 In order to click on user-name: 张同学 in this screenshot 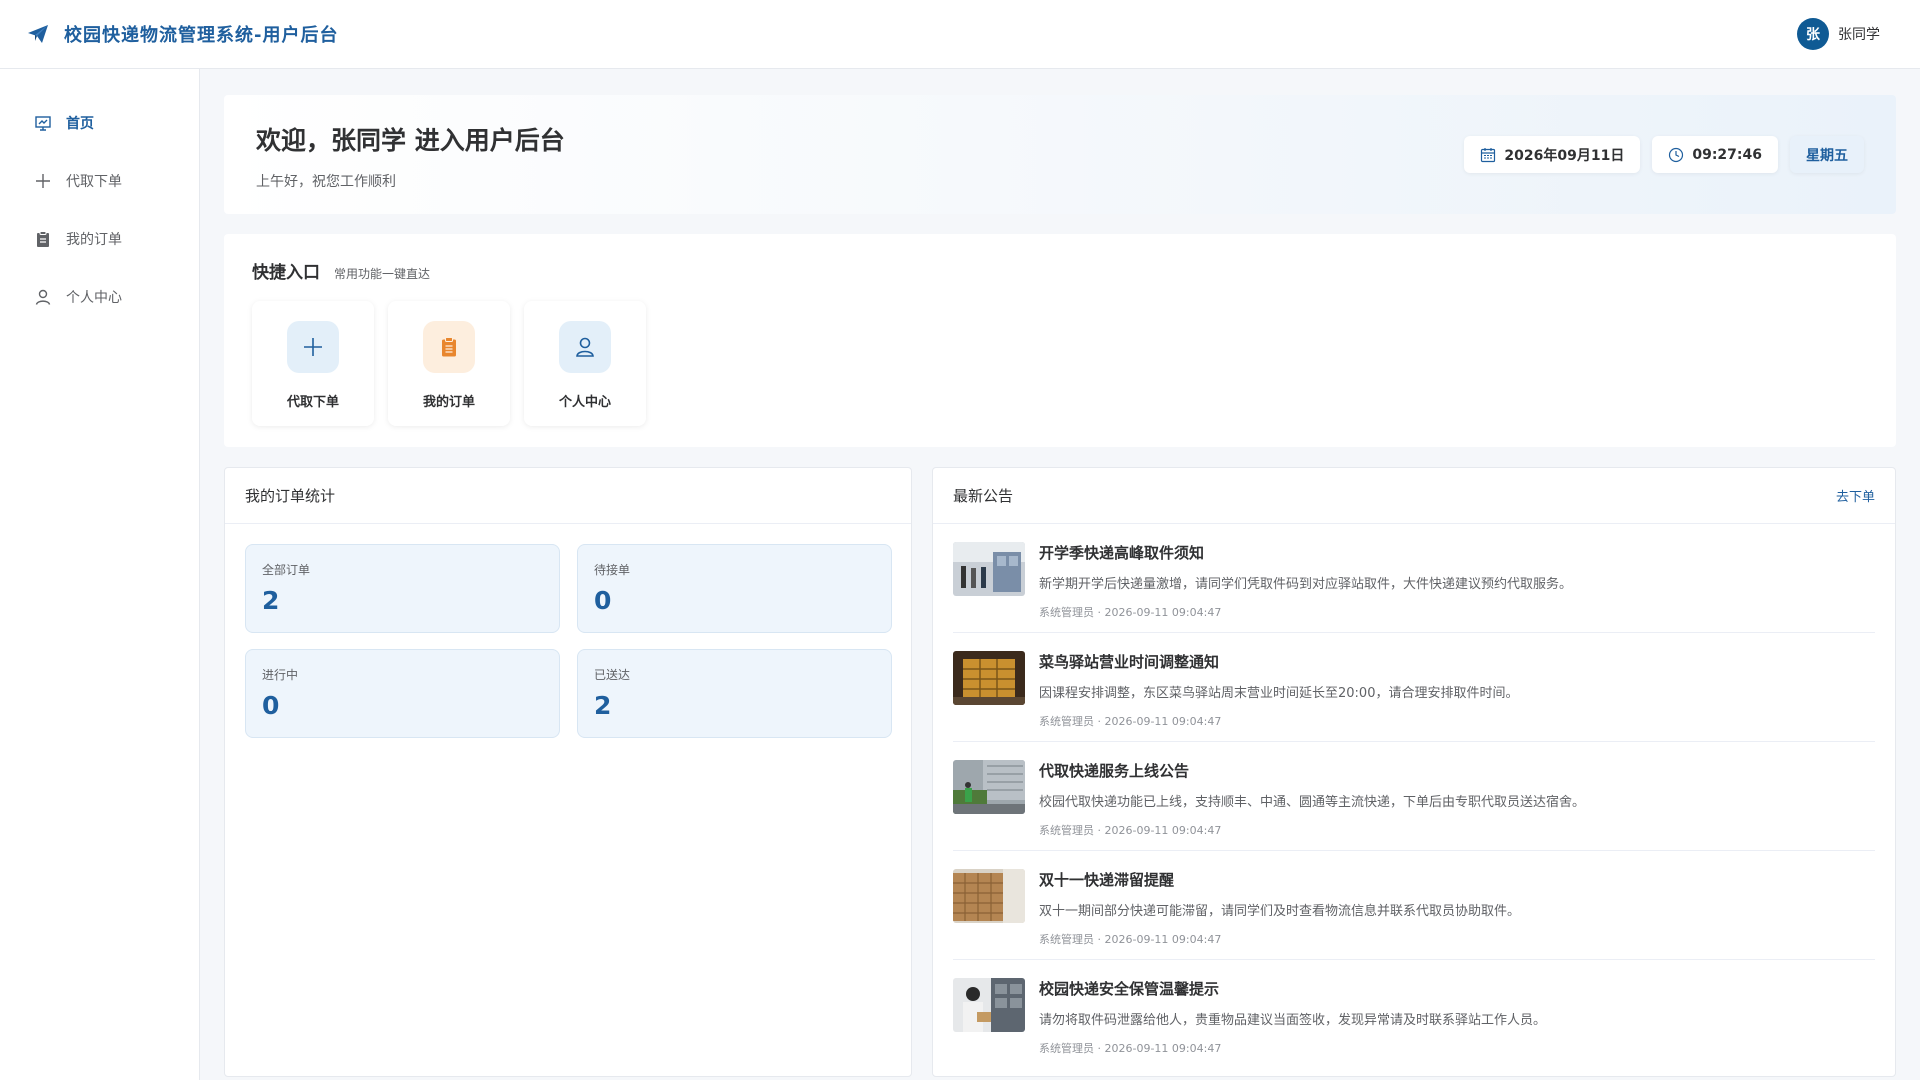, I will do `click(1859, 34)`.